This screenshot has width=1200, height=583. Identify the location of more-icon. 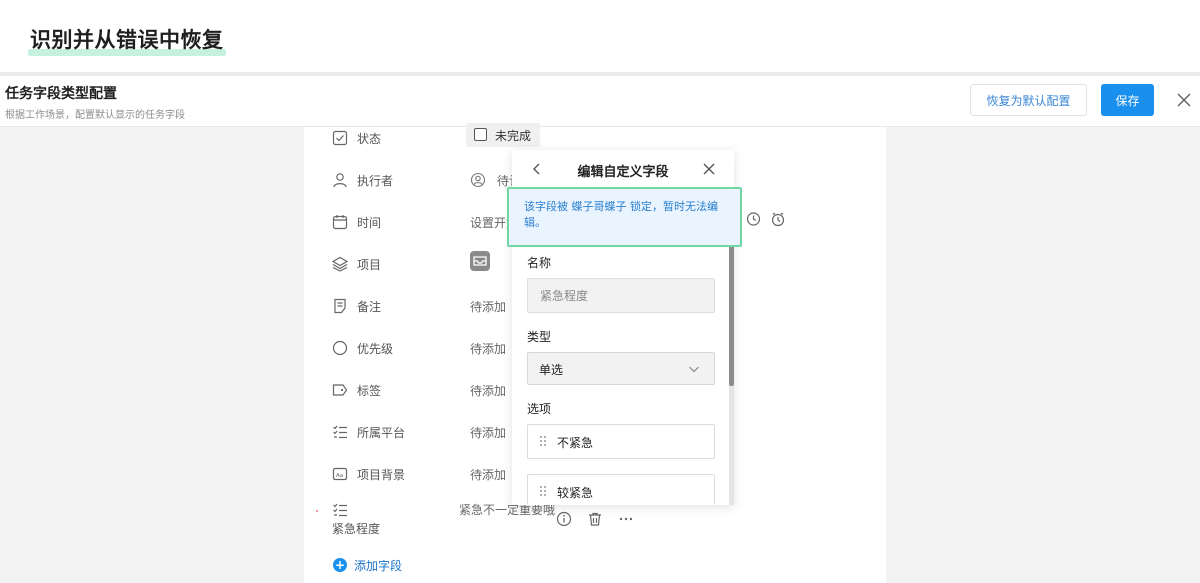
(626, 519).